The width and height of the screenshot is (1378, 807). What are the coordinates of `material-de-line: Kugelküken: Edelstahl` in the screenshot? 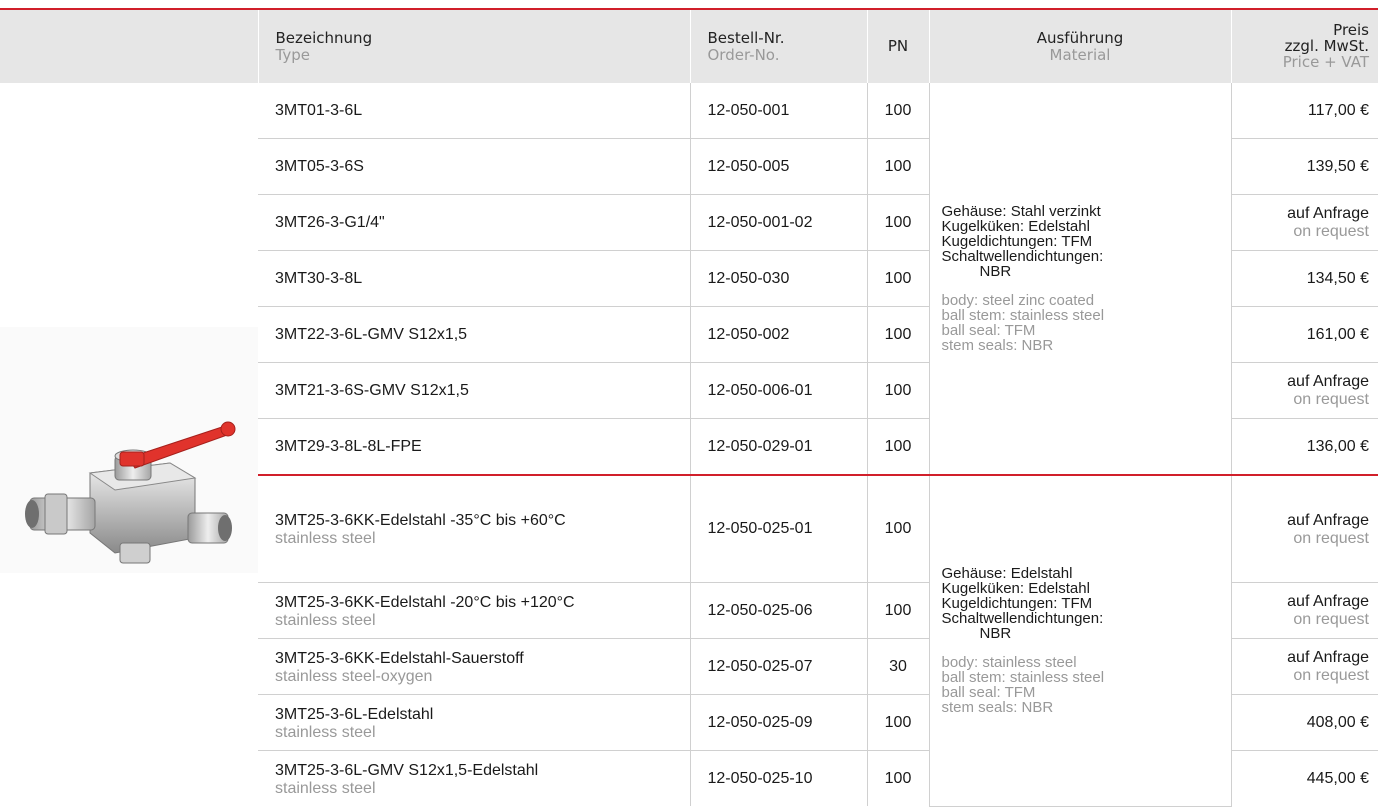 It's located at (1015, 226).